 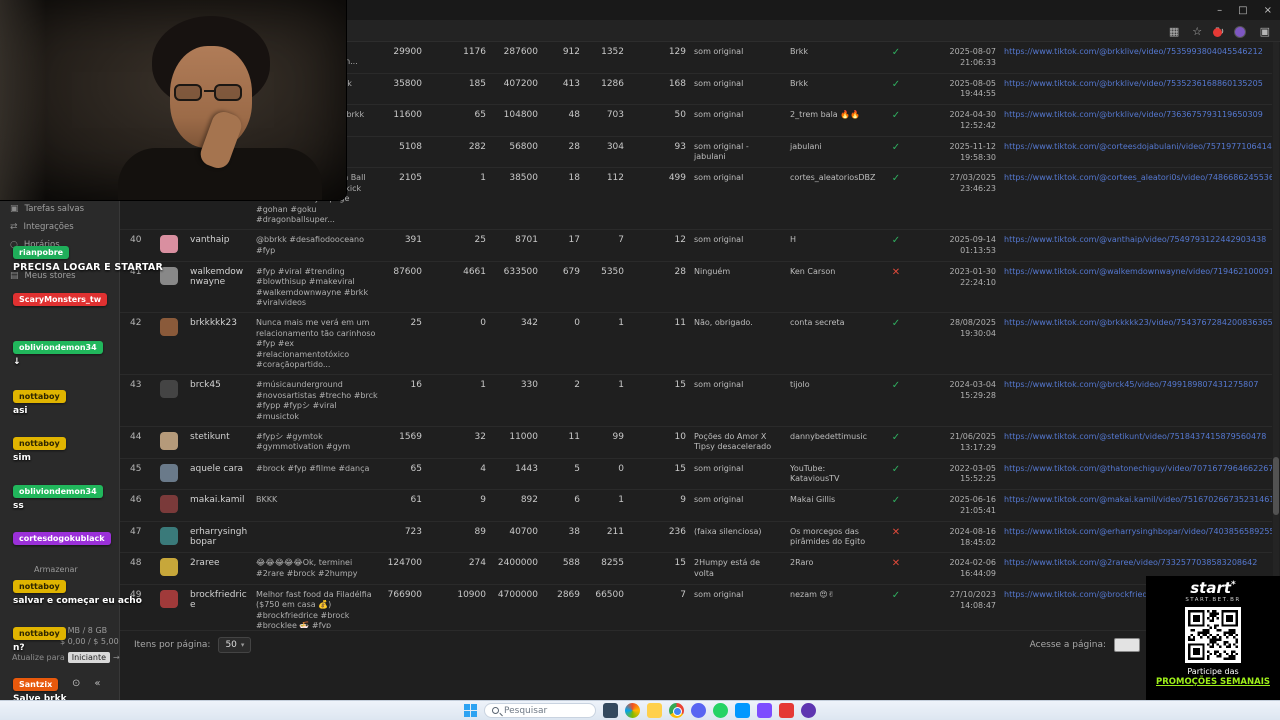 What do you see at coordinates (1174, 31) in the screenshot?
I see `panels-icon: ▦` at bounding box center [1174, 31].